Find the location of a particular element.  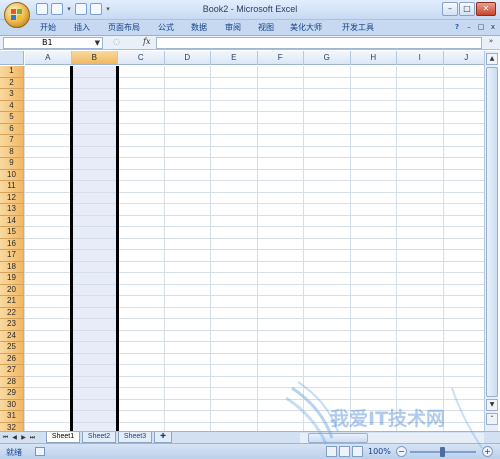

column-header-g: G is located at coordinates (327, 58).